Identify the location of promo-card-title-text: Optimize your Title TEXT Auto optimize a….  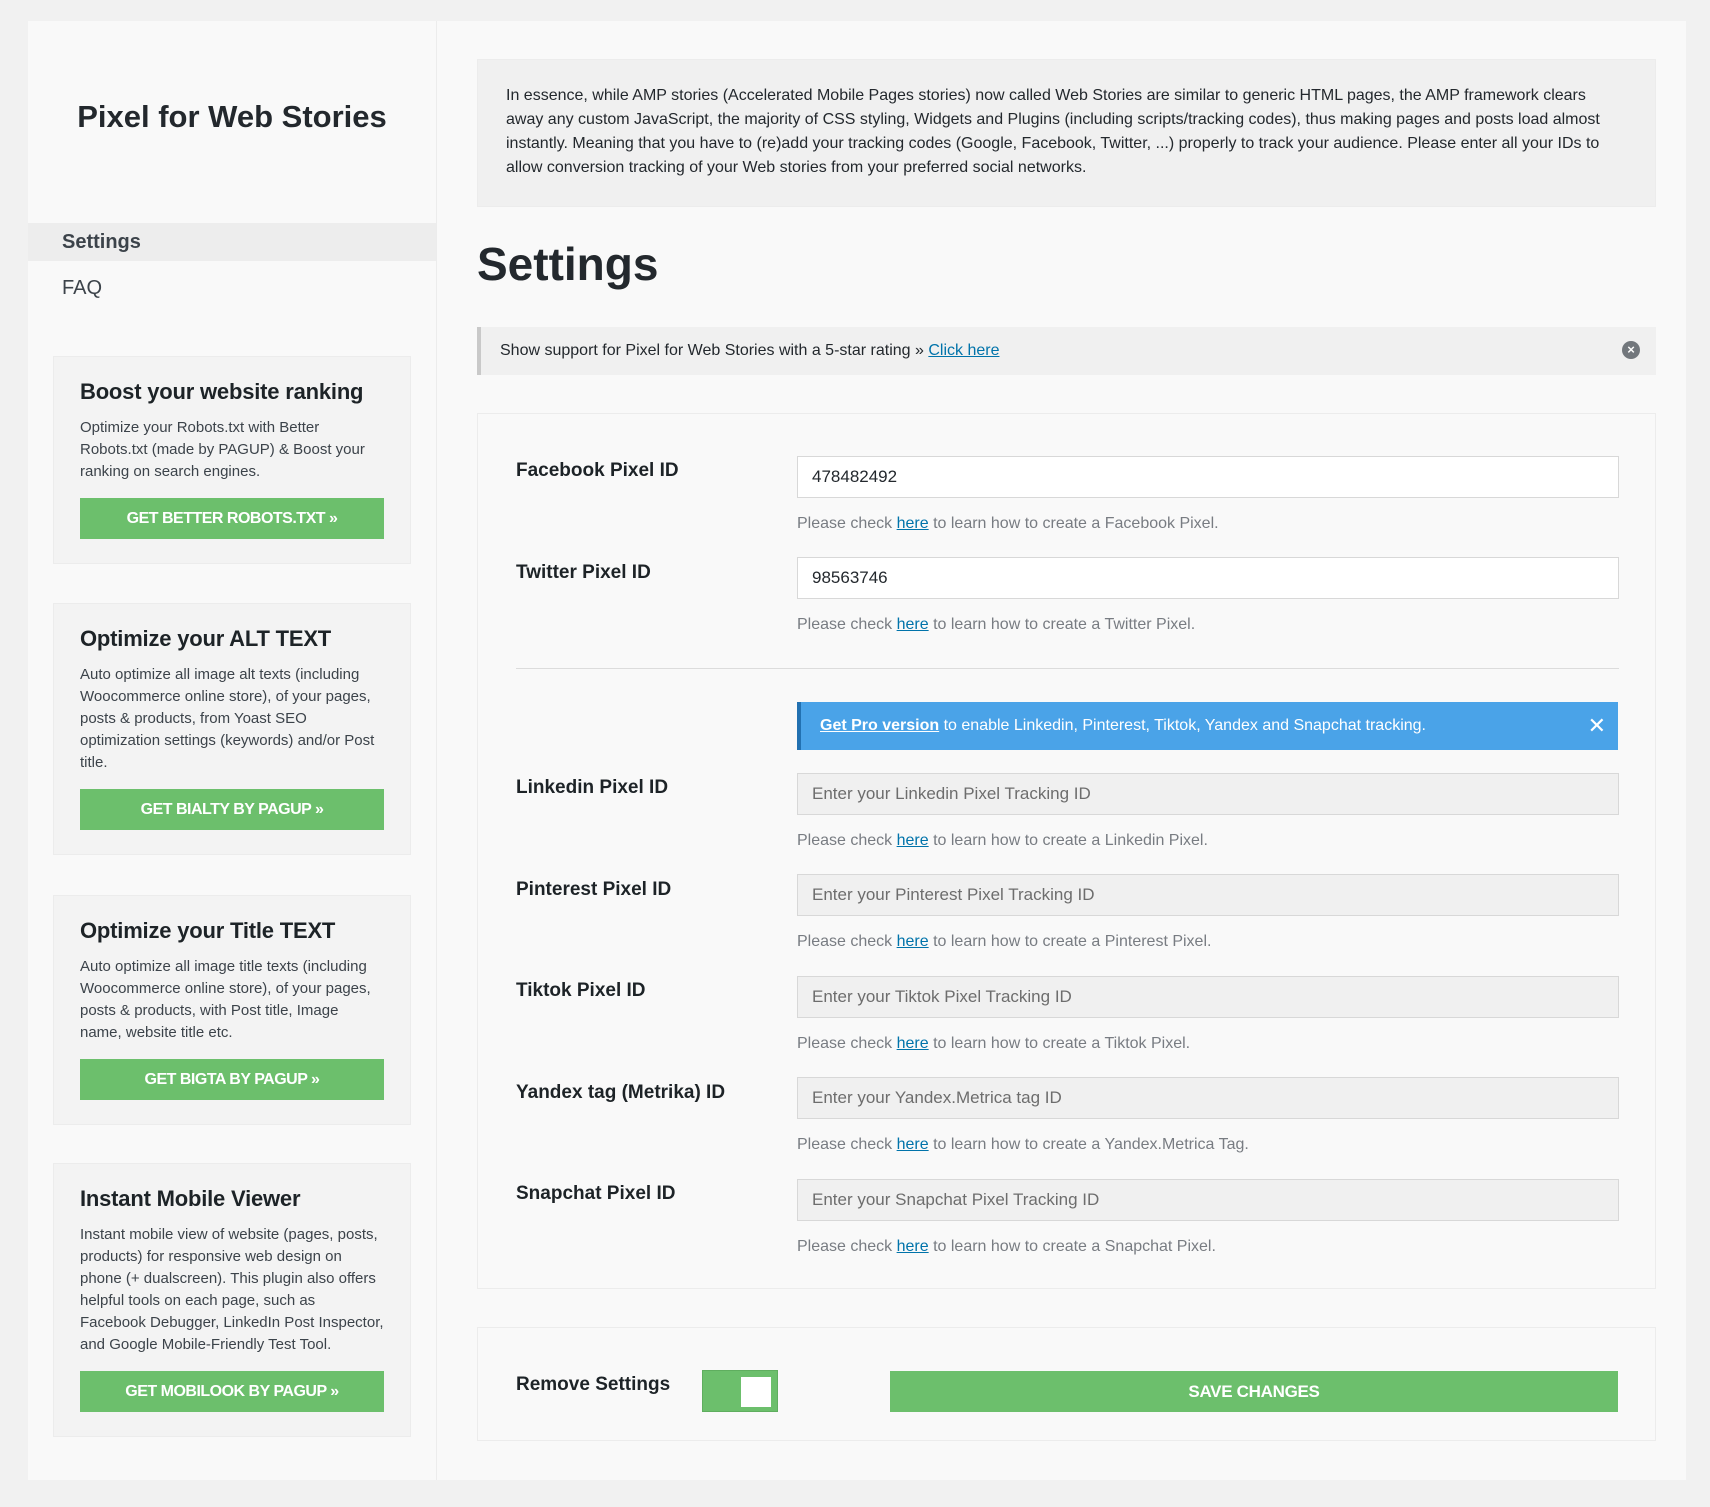
(232, 1010).